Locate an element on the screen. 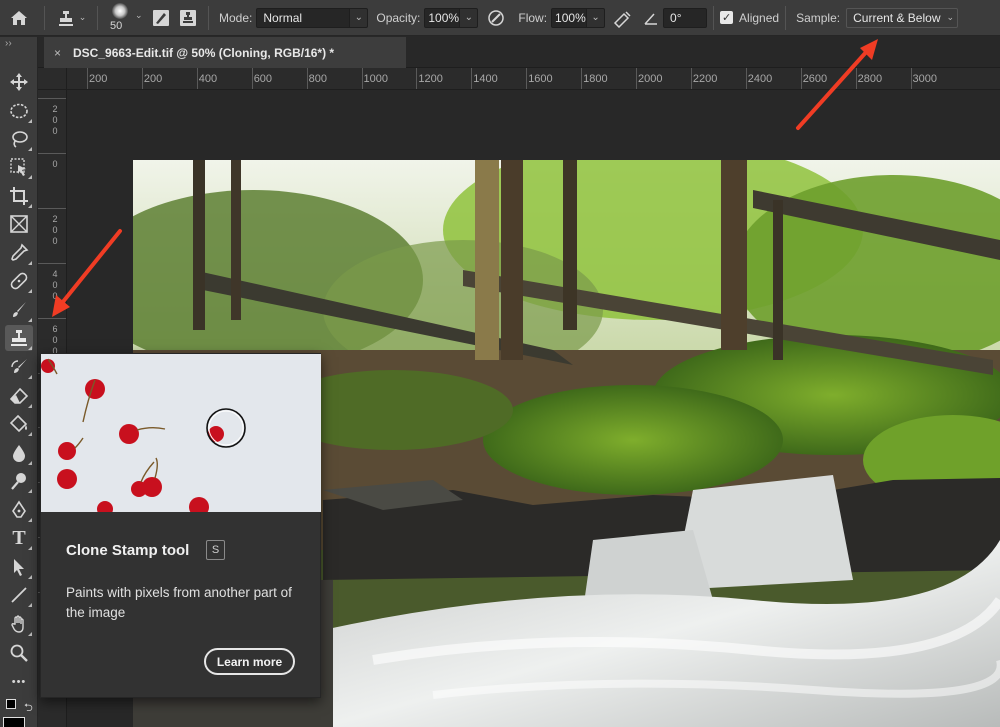  home-button is located at coordinates (19, 18).